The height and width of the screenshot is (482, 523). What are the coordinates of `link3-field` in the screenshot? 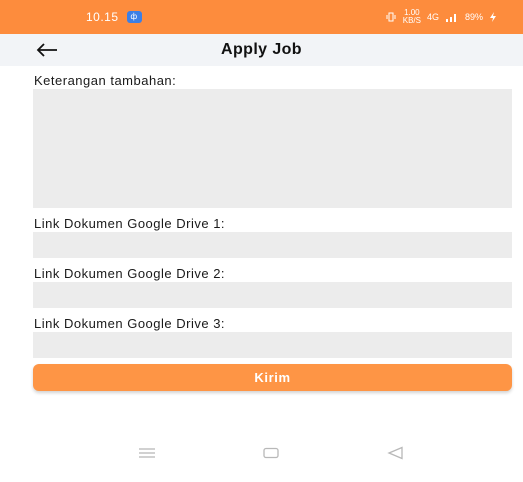 It's located at (272, 345).